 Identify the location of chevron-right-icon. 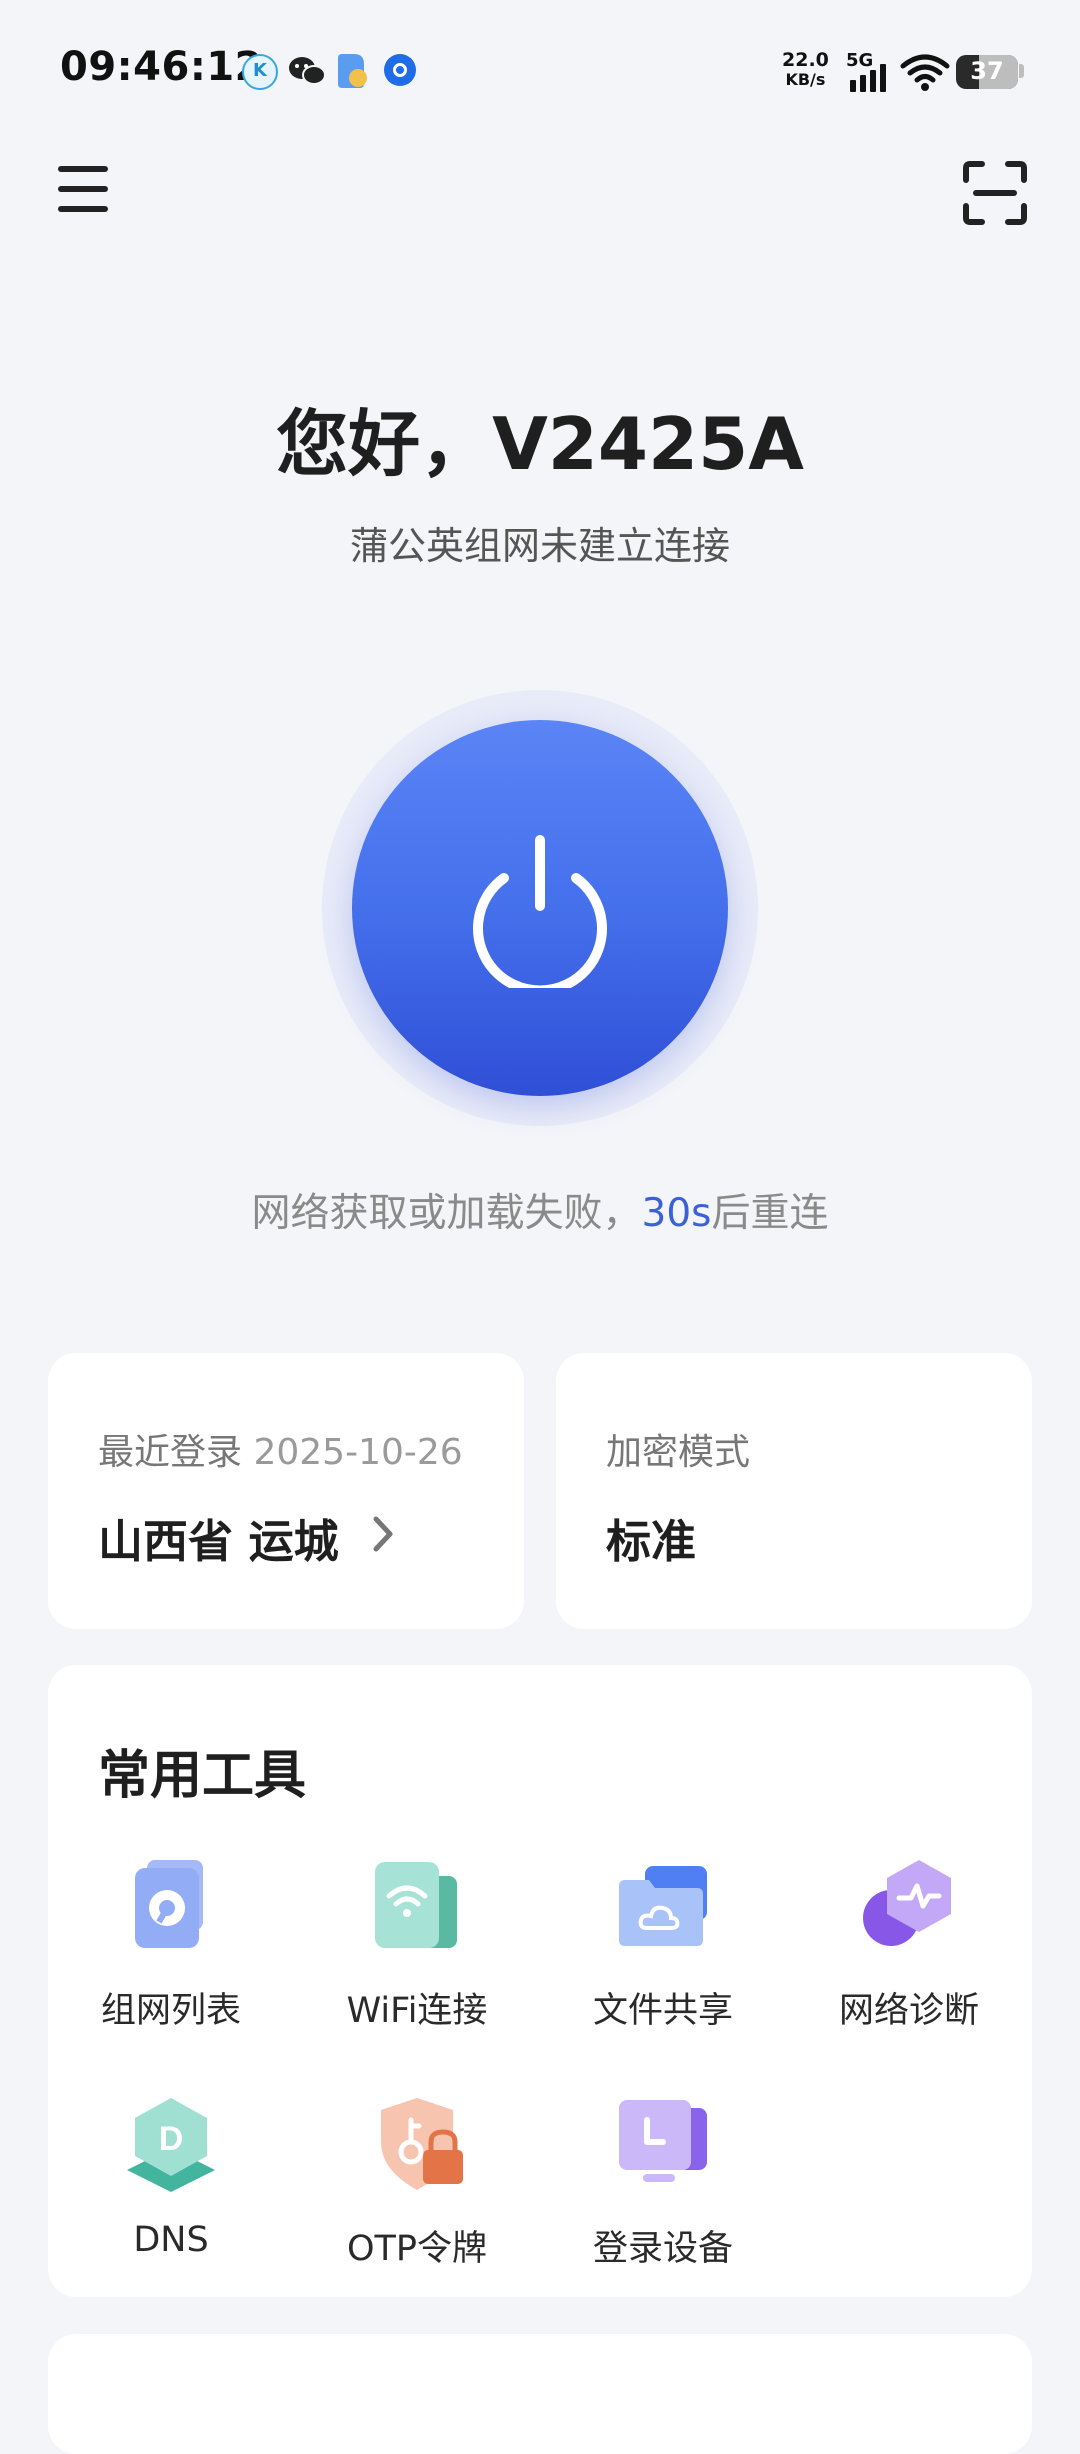
(383, 1534).